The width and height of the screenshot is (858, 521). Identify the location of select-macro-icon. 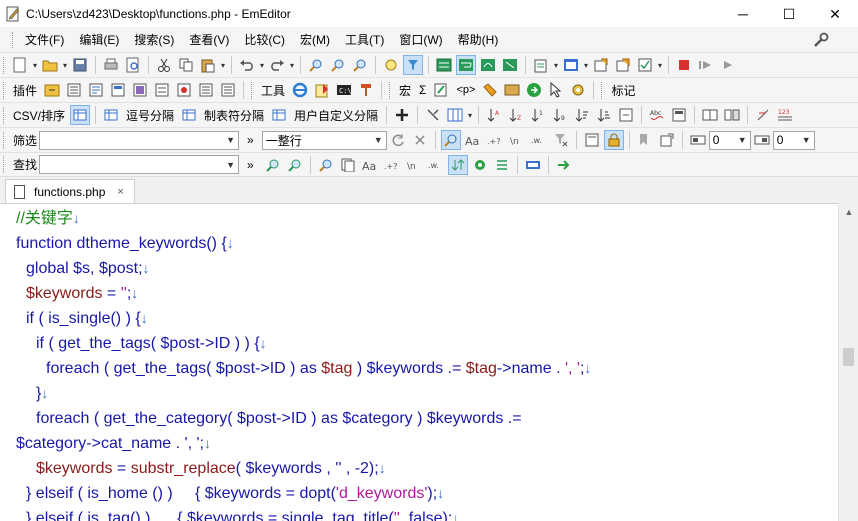
(512, 90).